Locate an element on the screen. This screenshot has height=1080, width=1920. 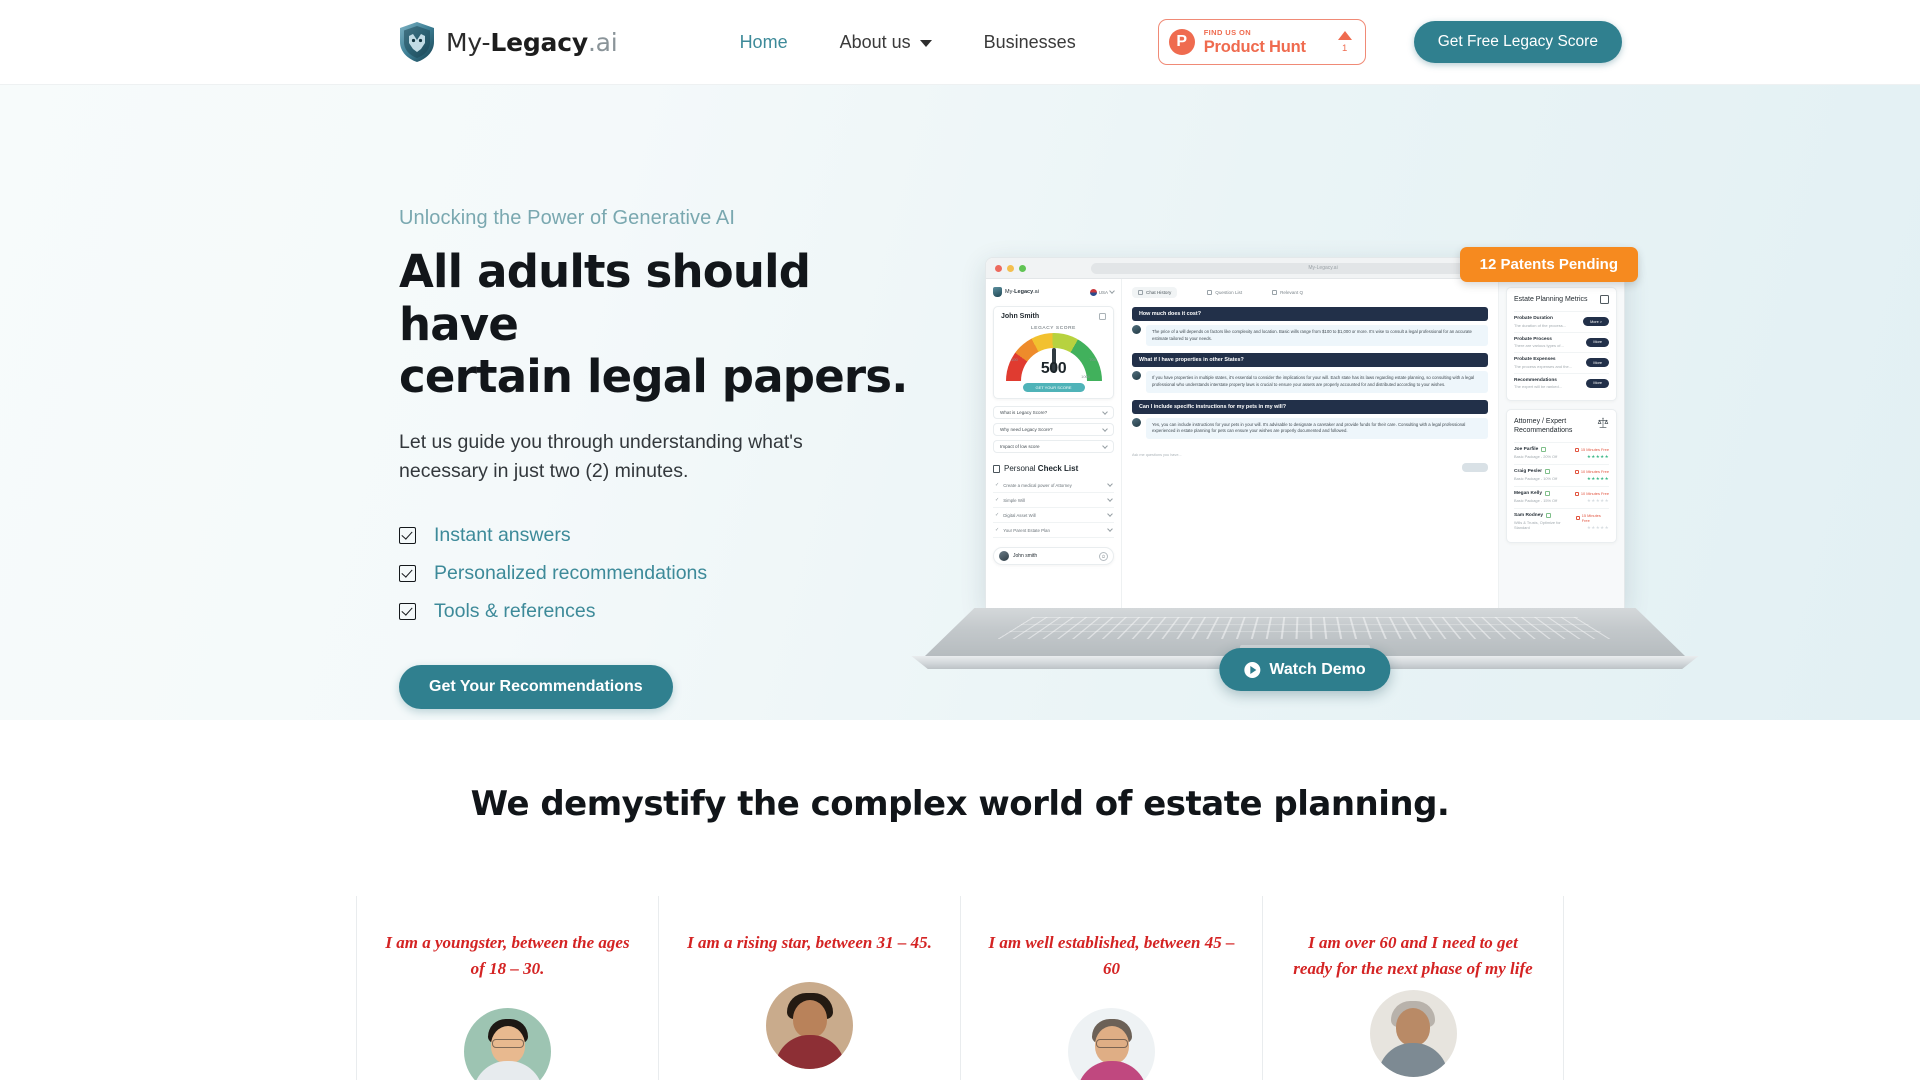
attorney-free-label: 10 Minutes Free is located at coordinates (1594, 494).